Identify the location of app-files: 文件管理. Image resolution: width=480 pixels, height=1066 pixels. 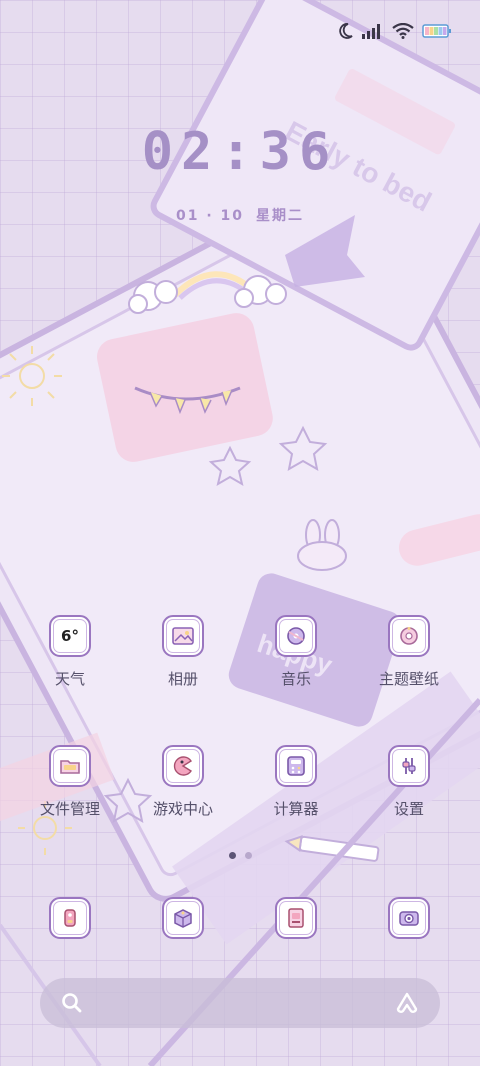
(70, 782).